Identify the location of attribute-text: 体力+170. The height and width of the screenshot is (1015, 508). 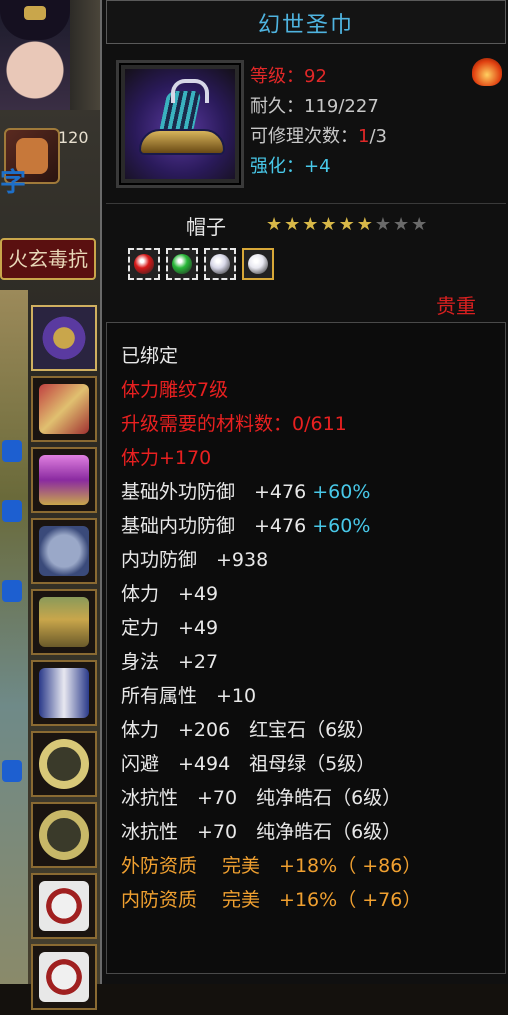
(166, 458).